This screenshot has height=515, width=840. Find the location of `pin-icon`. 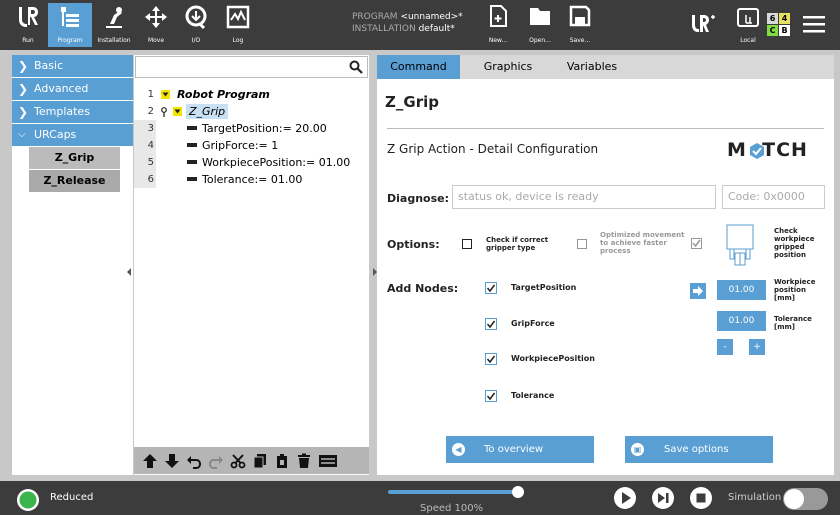

pin-icon is located at coordinates (164, 112).